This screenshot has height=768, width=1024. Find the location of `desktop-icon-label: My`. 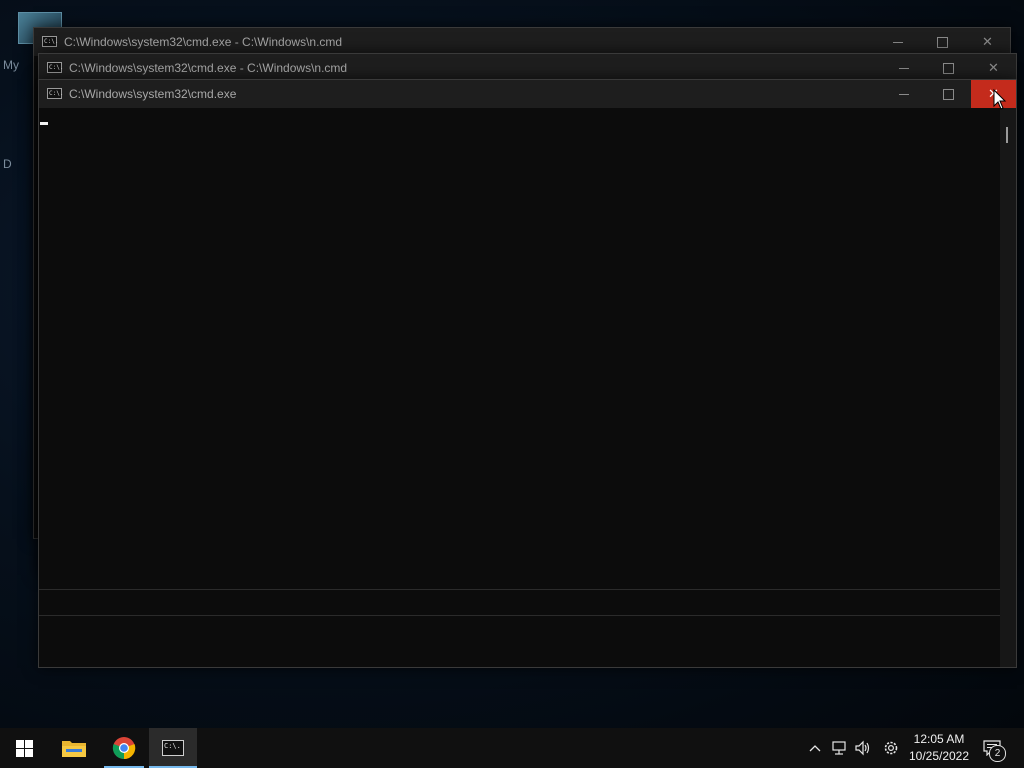

desktop-icon-label: My is located at coordinates (11, 65).